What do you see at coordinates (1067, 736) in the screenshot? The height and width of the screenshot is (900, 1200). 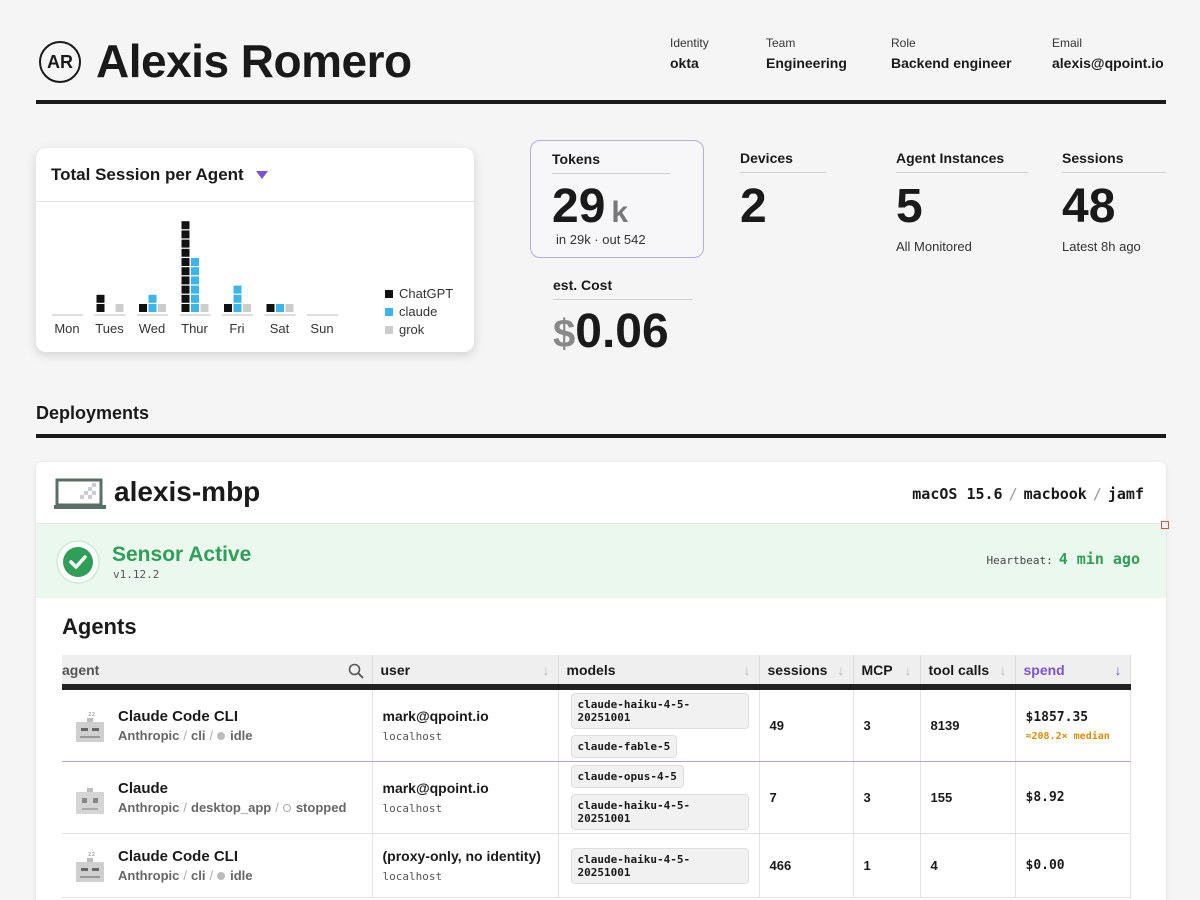 I see `spend-note: ≈208.2× median` at bounding box center [1067, 736].